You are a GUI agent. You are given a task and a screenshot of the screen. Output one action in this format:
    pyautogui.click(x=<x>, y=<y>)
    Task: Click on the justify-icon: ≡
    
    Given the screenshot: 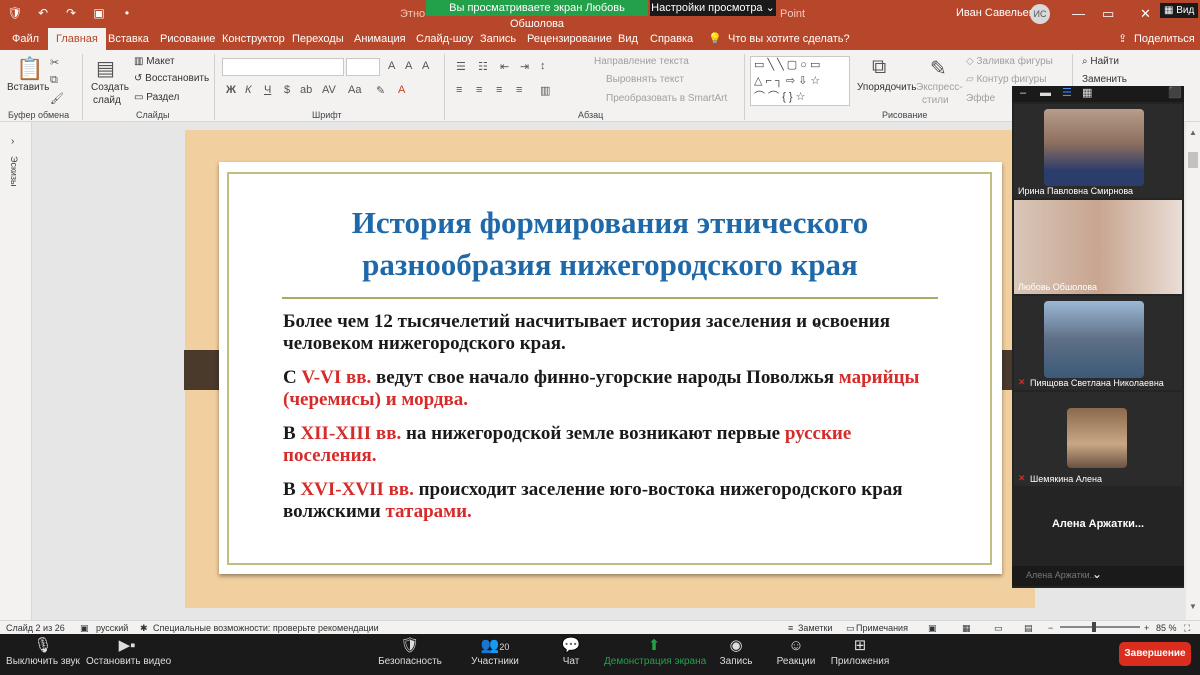 What is the action you would take?
    pyautogui.click(x=519, y=90)
    